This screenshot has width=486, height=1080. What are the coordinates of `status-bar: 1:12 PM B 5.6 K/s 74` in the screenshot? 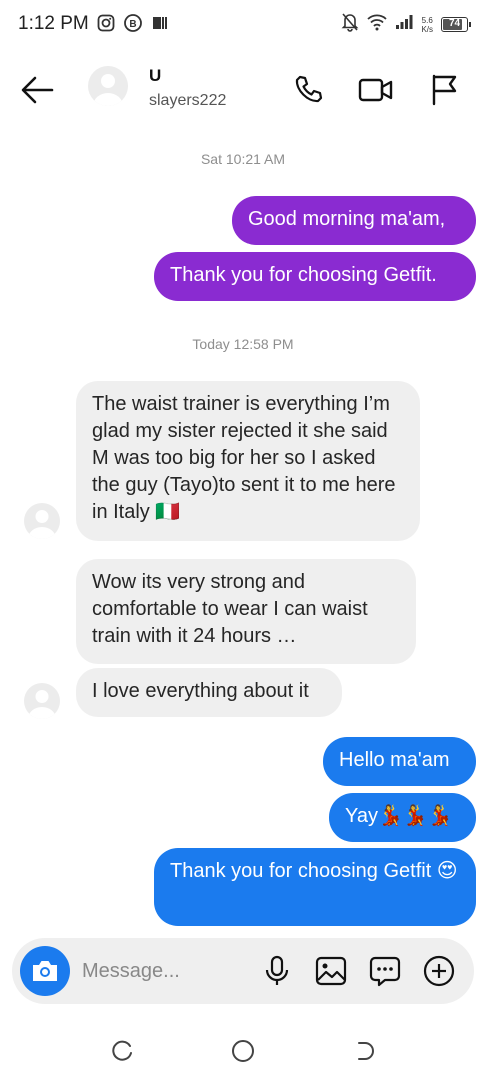 It's located at (243, 24).